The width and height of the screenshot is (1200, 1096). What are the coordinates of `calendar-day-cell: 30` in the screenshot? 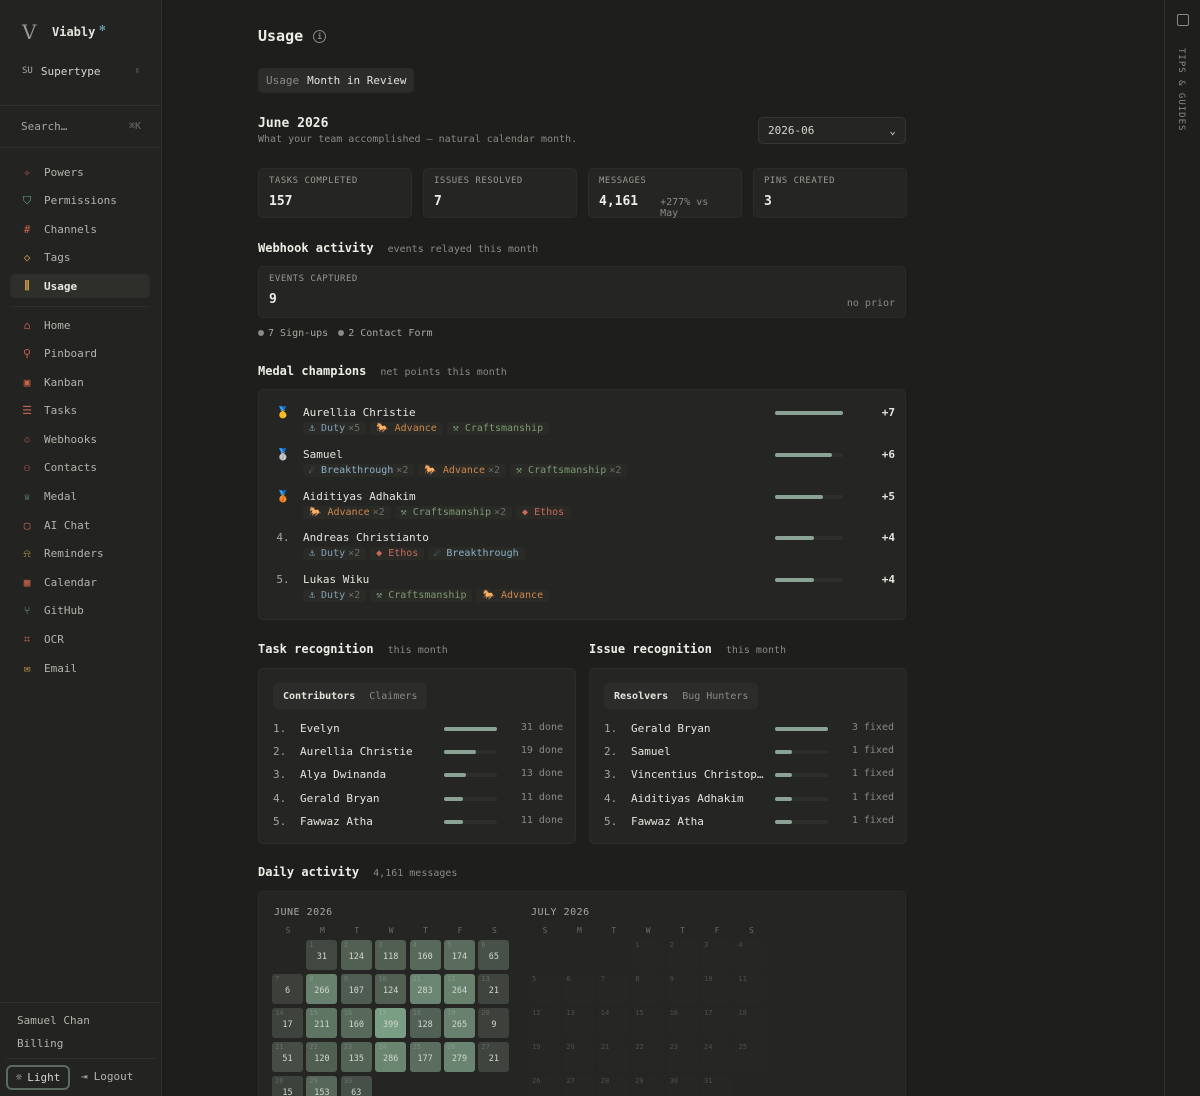 It's located at (682, 1086).